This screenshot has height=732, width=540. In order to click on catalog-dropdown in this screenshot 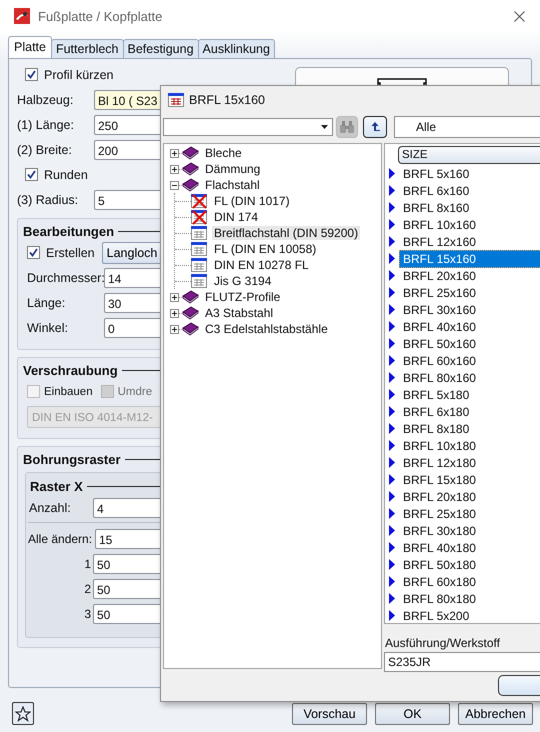, I will do `click(248, 127)`.